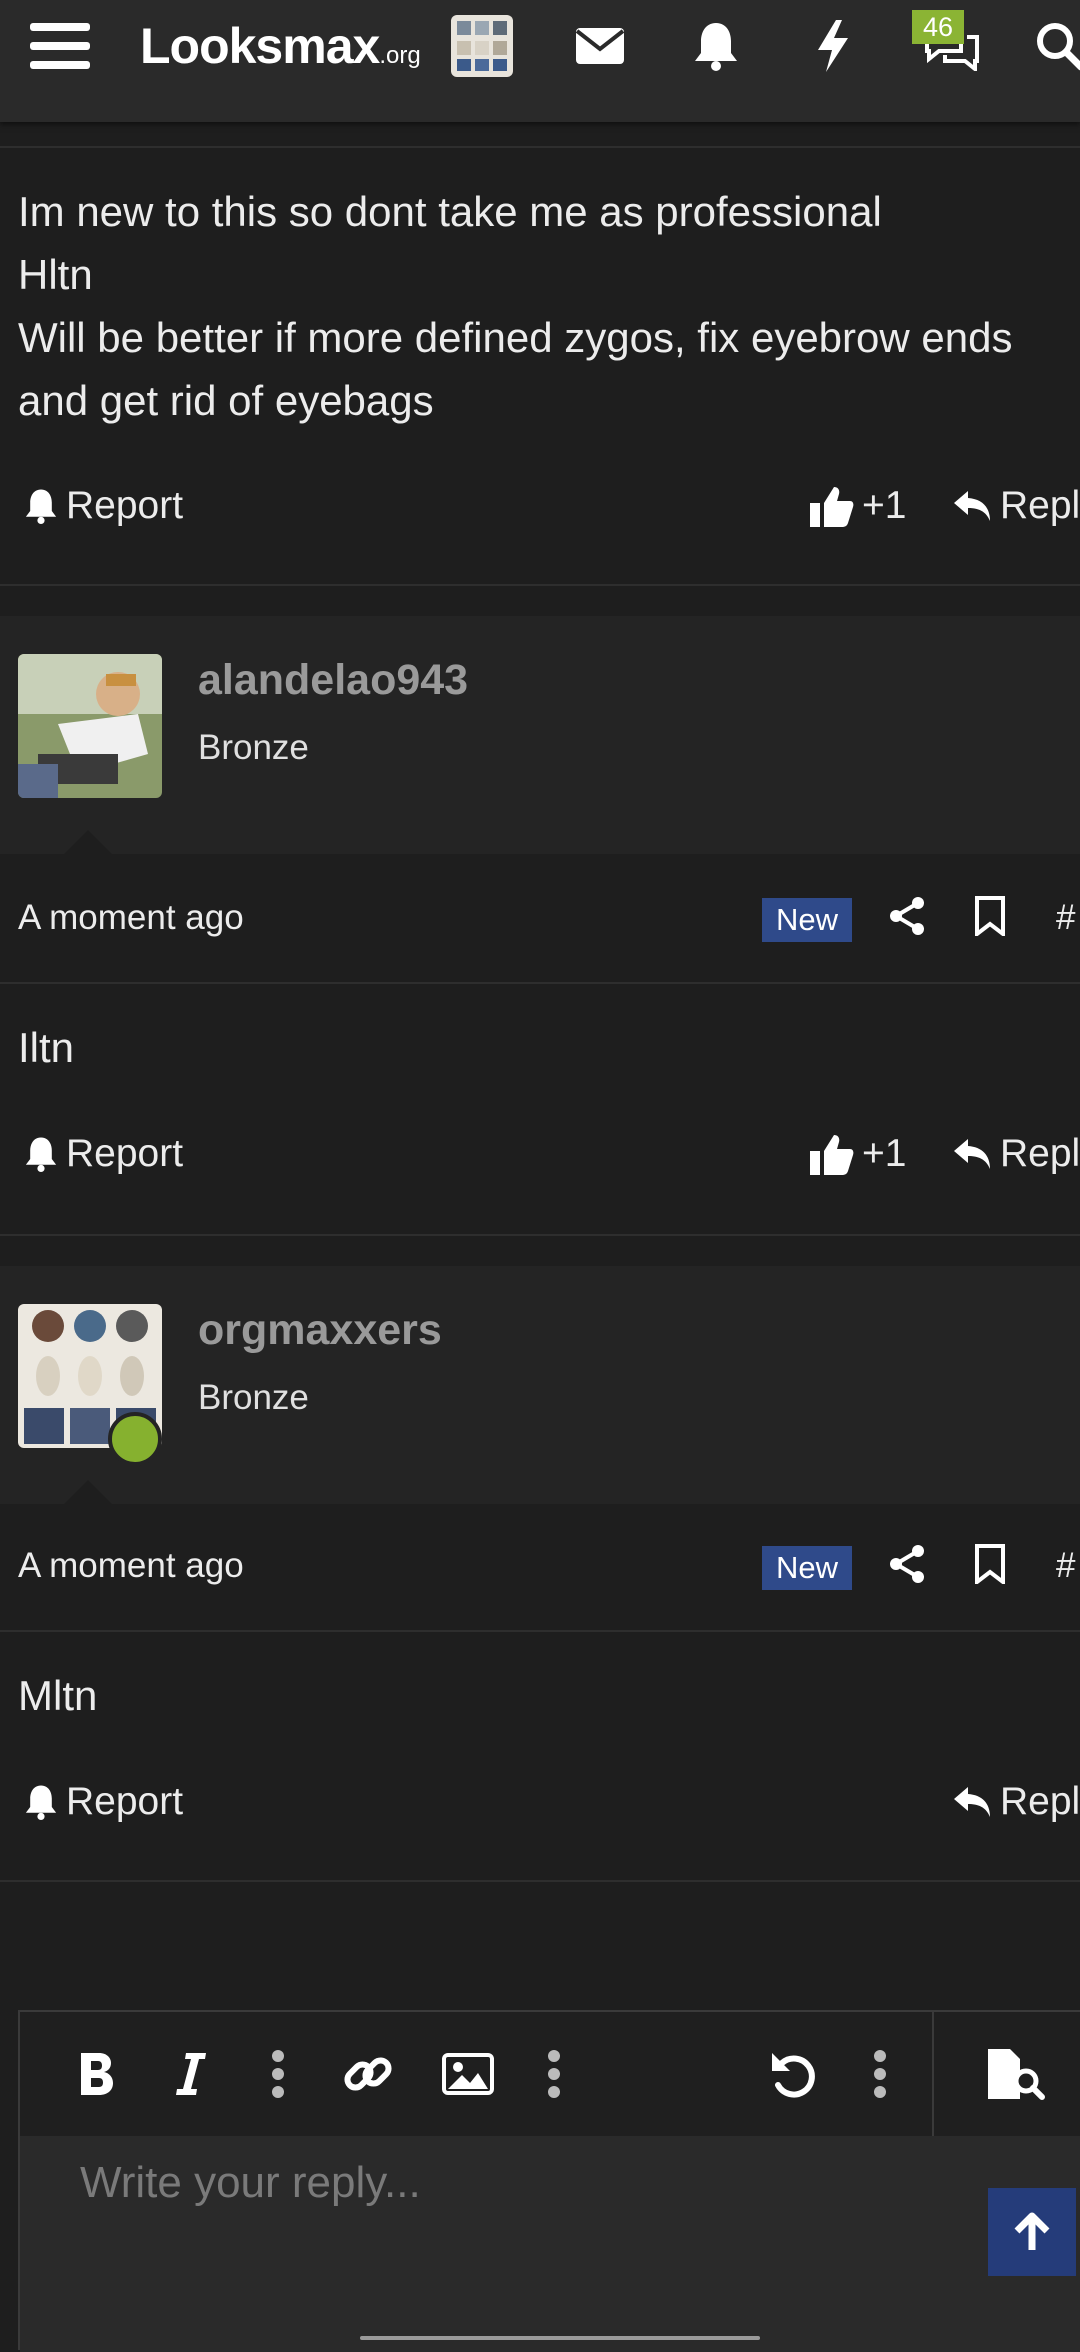  I want to click on bold-icon, so click(96, 2074).